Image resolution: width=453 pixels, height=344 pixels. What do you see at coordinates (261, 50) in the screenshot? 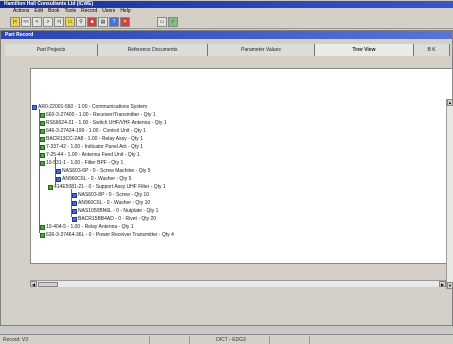
I see `tab-parameter-values: Parameter Values` at bounding box center [261, 50].